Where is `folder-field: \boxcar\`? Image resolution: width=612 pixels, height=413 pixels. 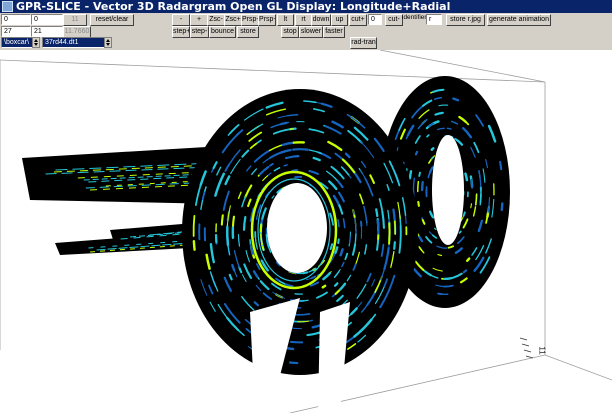 folder-field: \boxcar\ is located at coordinates (17, 42).